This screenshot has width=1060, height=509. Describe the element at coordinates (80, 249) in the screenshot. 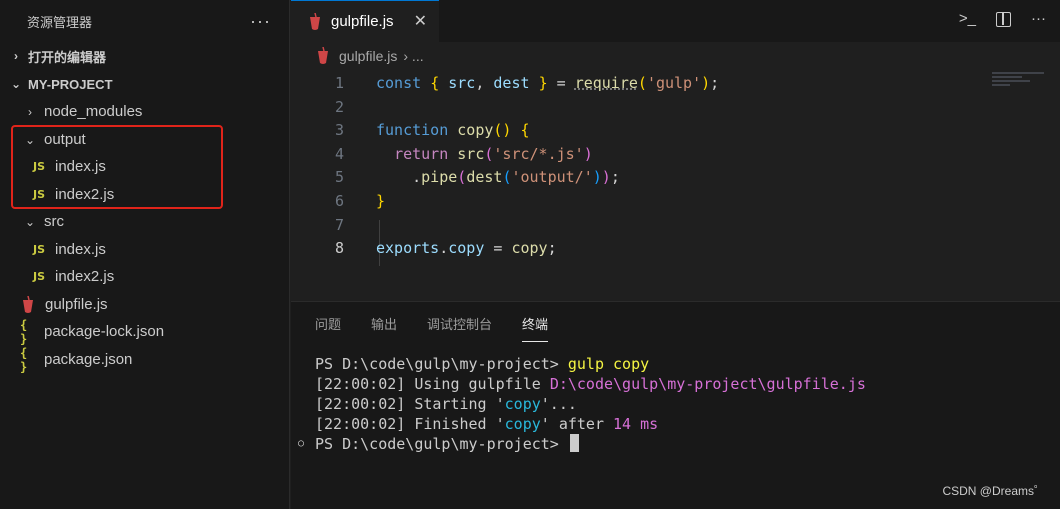

I see `tree-item-label: index.js` at that location.